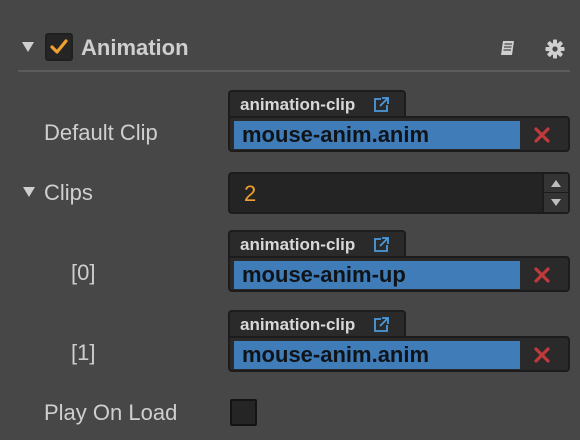 The image size is (580, 440). What do you see at coordinates (377, 275) in the screenshot?
I see `clip-0-value: mouse-anim-up` at bounding box center [377, 275].